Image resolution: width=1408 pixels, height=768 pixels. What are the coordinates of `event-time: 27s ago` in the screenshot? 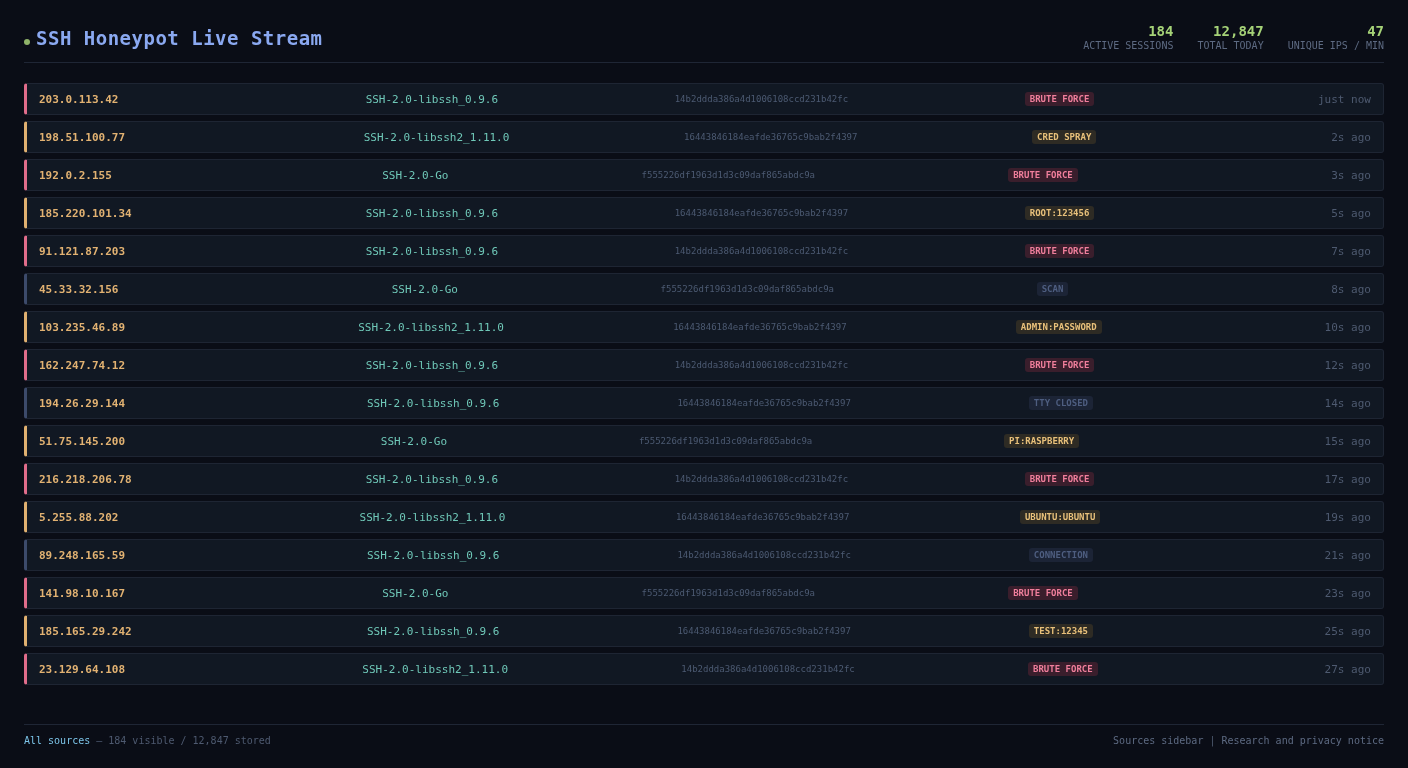 It's located at (1347, 669).